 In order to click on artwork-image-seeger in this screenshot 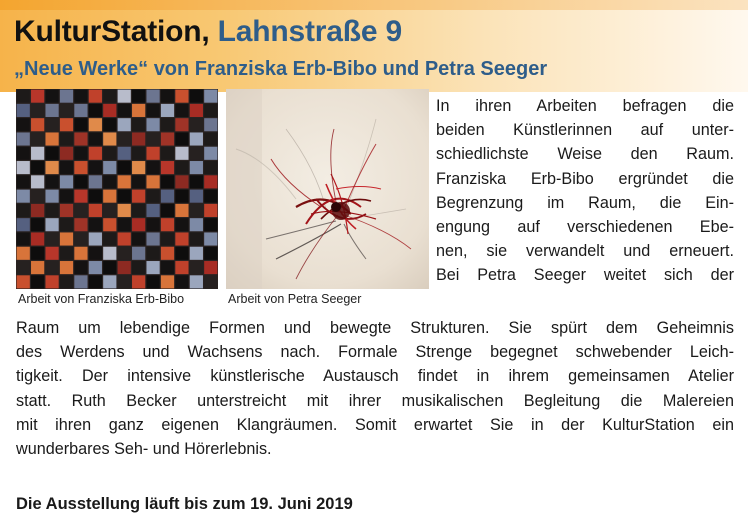, I will do `click(327, 189)`.